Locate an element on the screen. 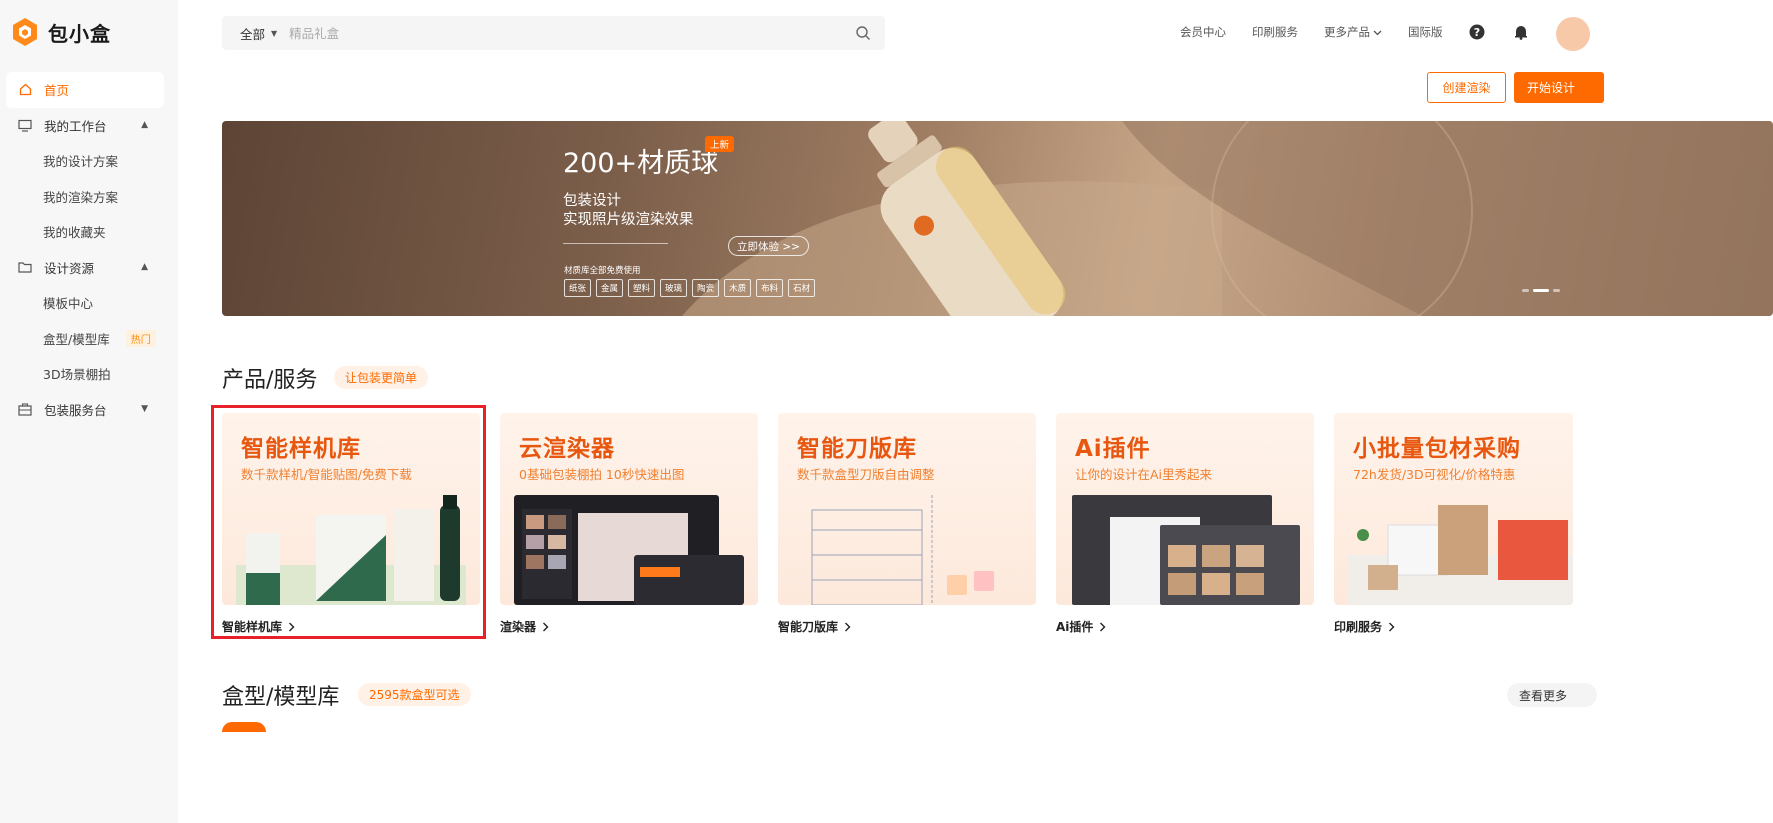 The image size is (1773, 823). products-section-title: 产品/服务 is located at coordinates (270, 380).